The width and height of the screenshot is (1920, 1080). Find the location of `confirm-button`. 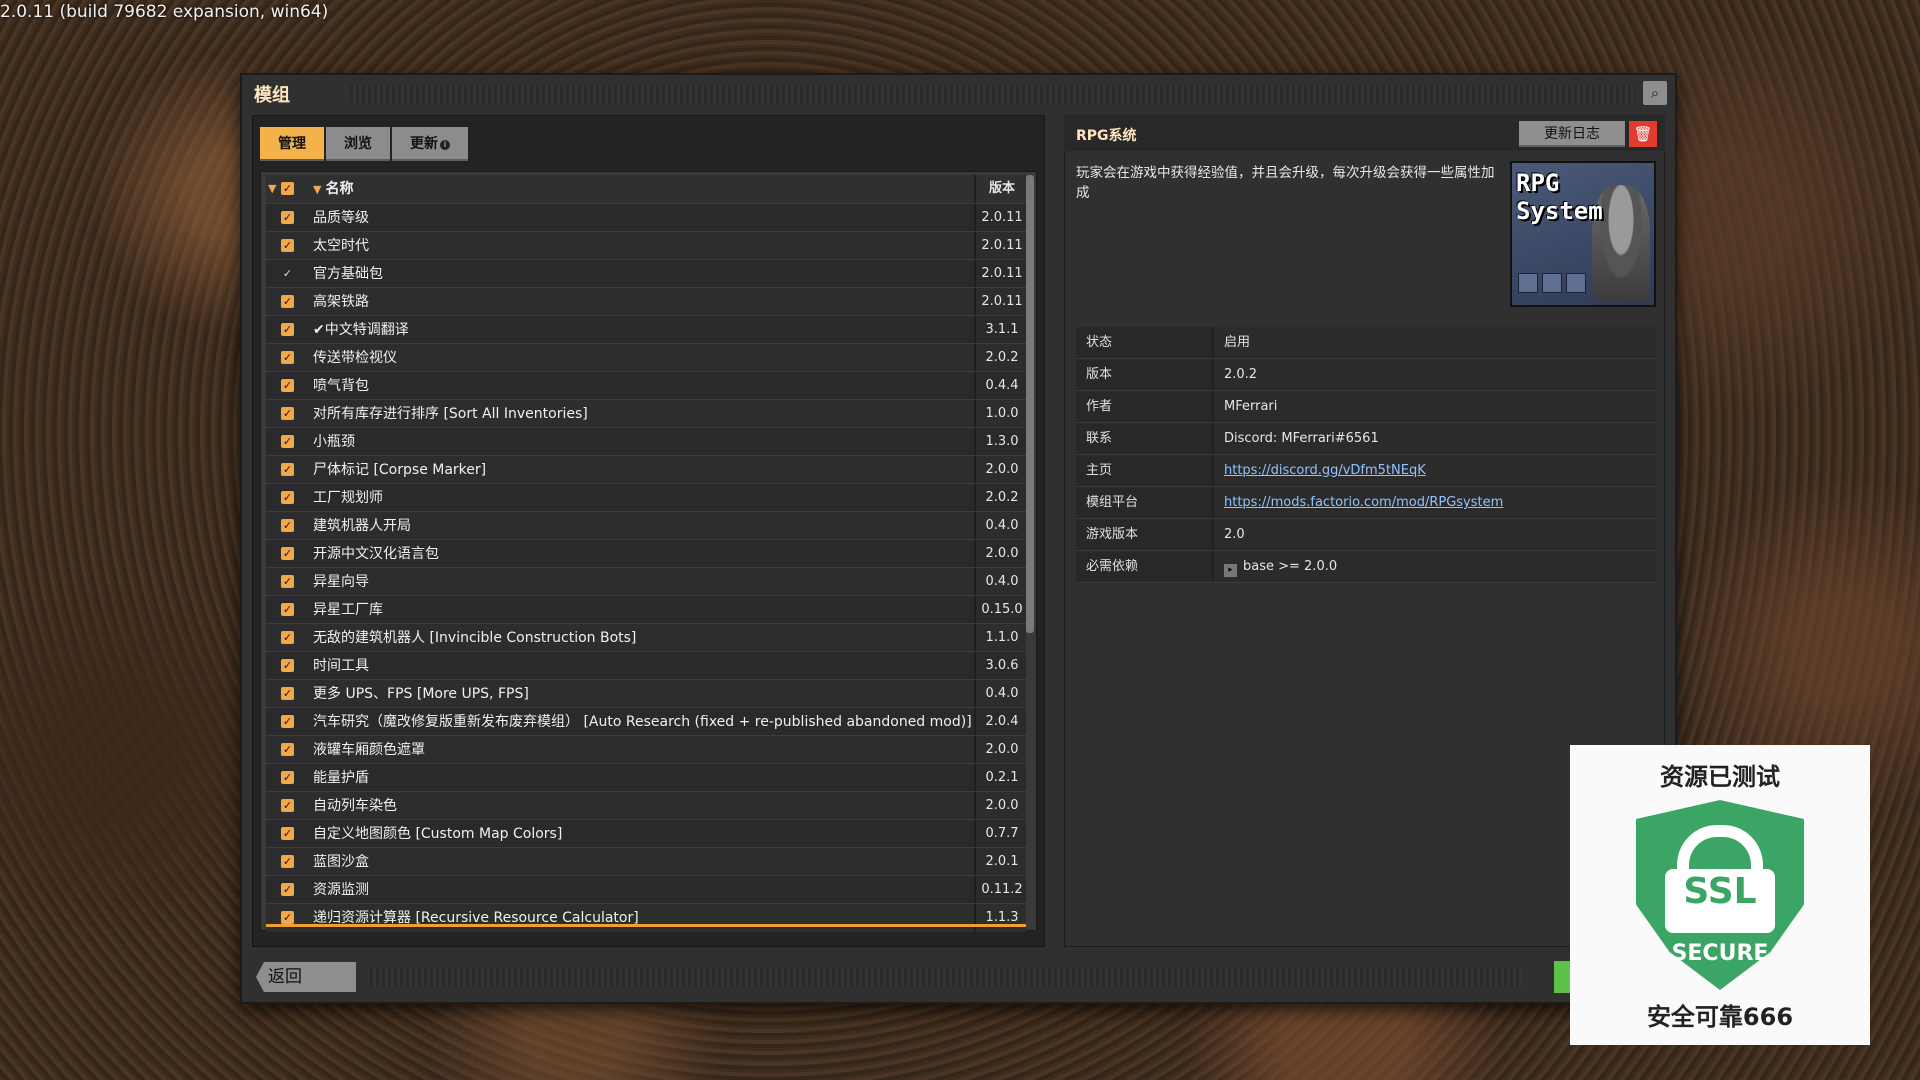

confirm-button is located at coordinates (1562, 977).